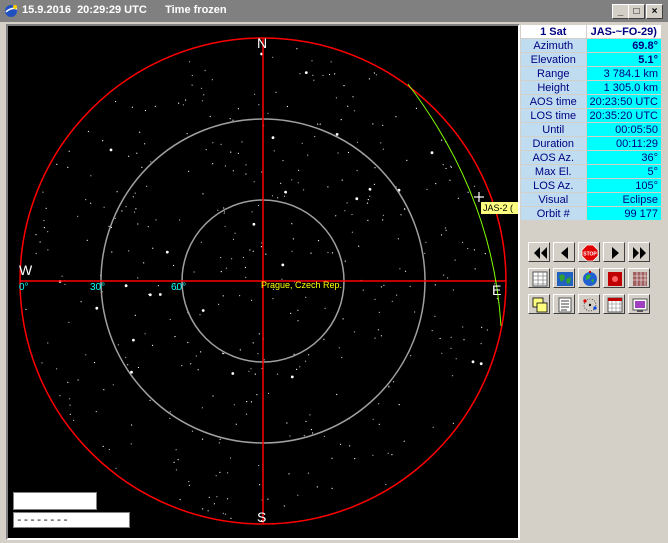  Describe the element at coordinates (539, 304) in the screenshot. I see `windows-button` at that location.